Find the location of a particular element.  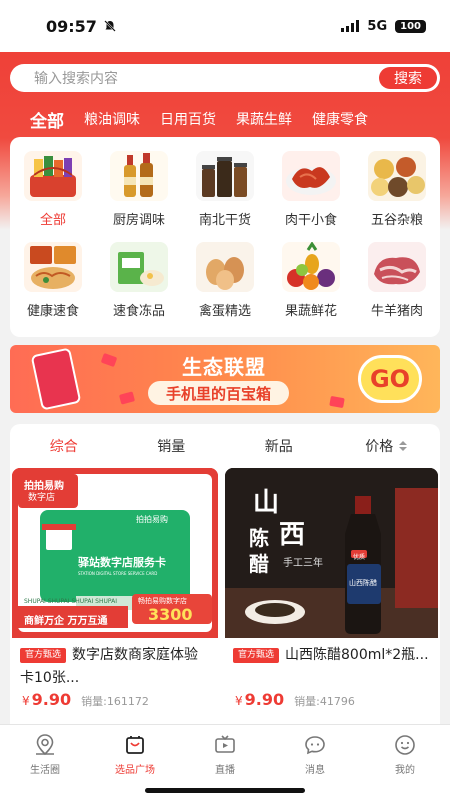

snacks-basket-icon is located at coordinates (53, 176).